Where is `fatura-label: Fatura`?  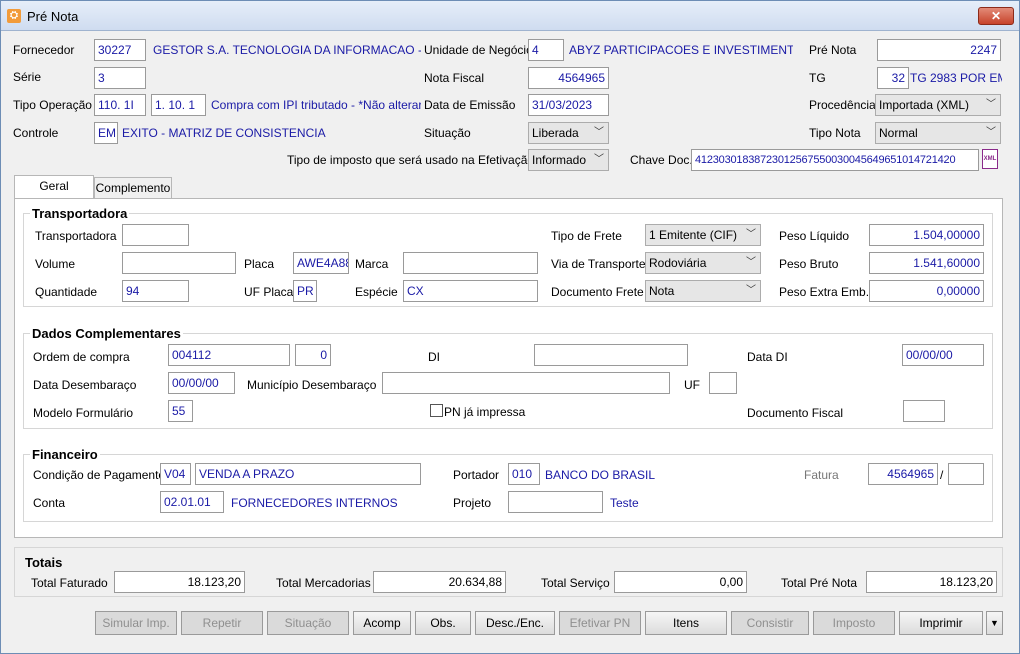
fatura-label: Fatura is located at coordinates (821, 475).